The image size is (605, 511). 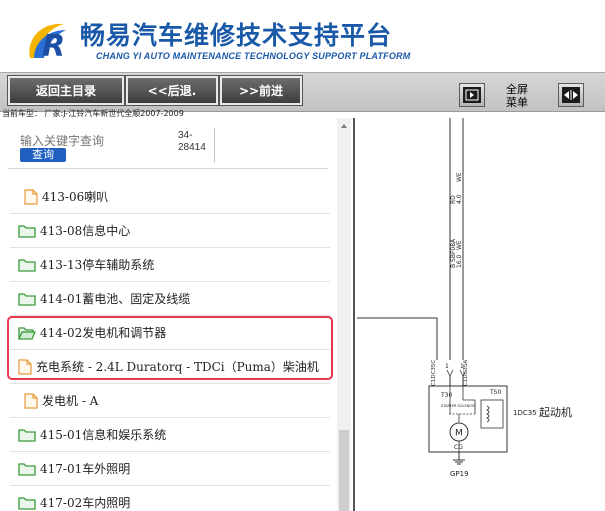 I want to click on tree-item-413-08: 413-08信息中心, so click(x=170, y=231).